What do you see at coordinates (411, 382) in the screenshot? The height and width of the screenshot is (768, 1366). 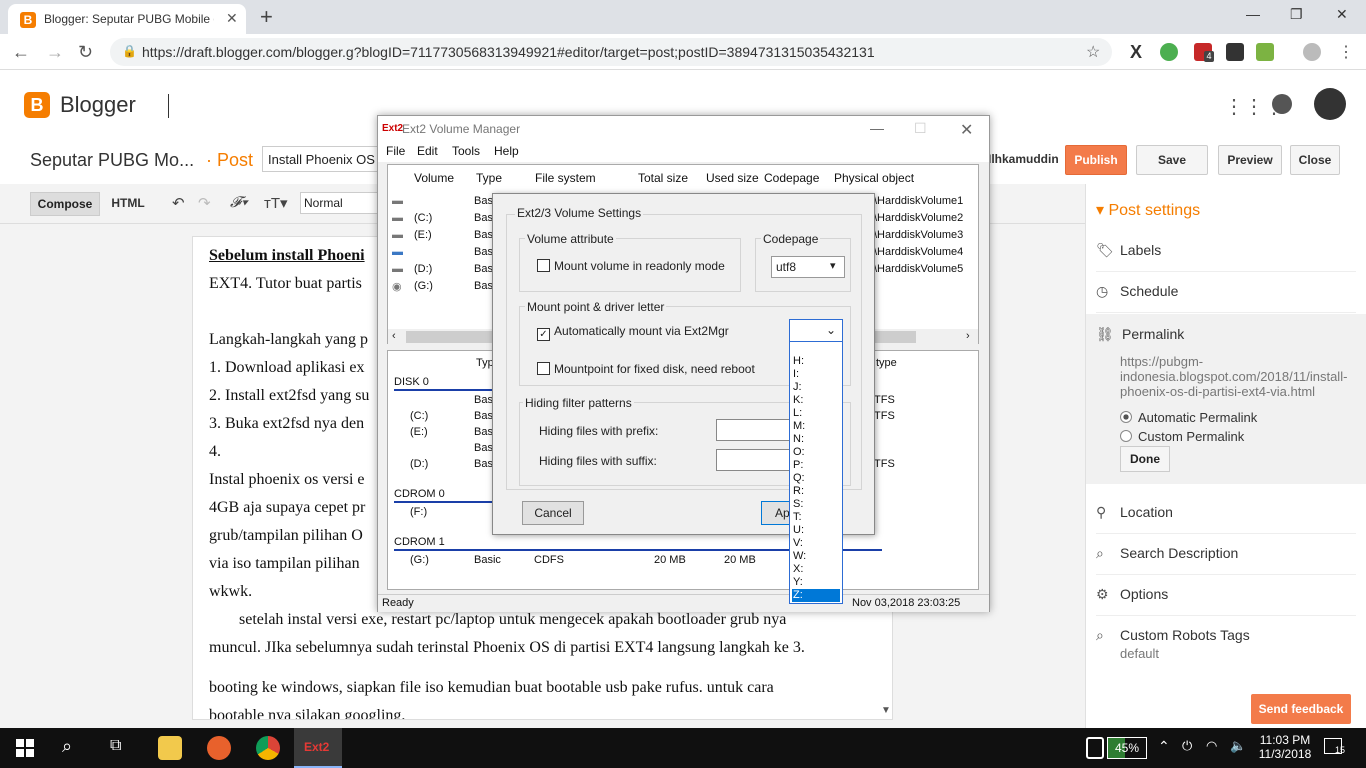 I see `disk0-label: DISK 0` at bounding box center [411, 382].